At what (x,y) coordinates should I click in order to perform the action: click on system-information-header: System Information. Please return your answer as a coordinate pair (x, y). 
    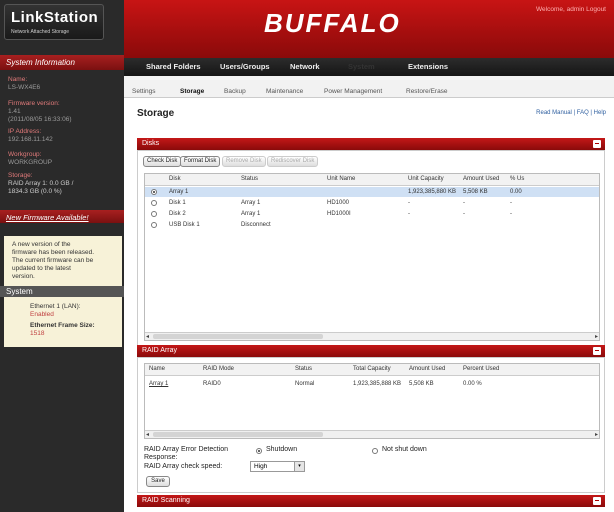
    Looking at the image, I should click on (62, 62).